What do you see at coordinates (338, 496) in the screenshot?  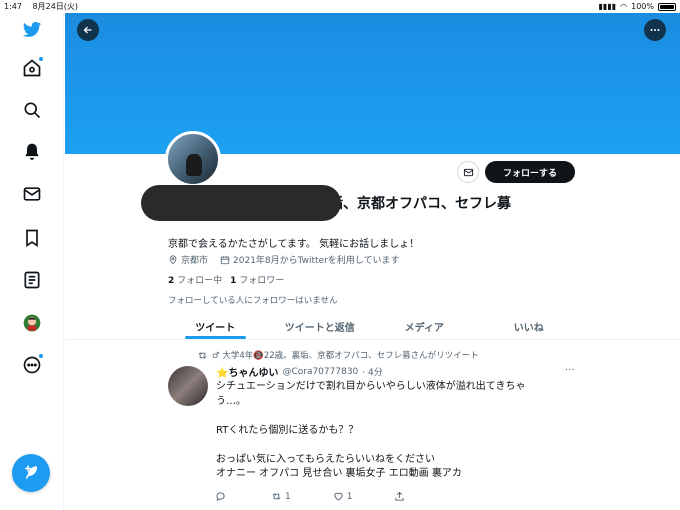 I see `heart-icon` at bounding box center [338, 496].